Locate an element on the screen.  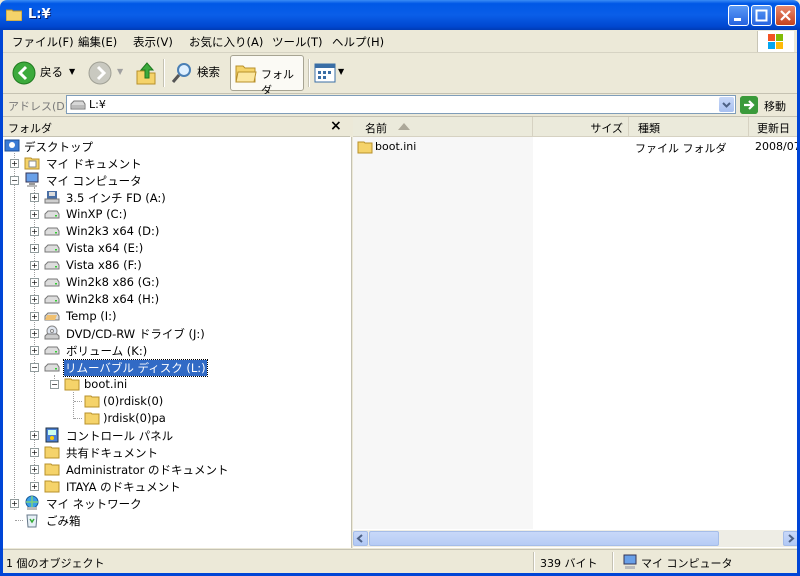
column-type-label: 種類 is located at coordinates (649, 128).